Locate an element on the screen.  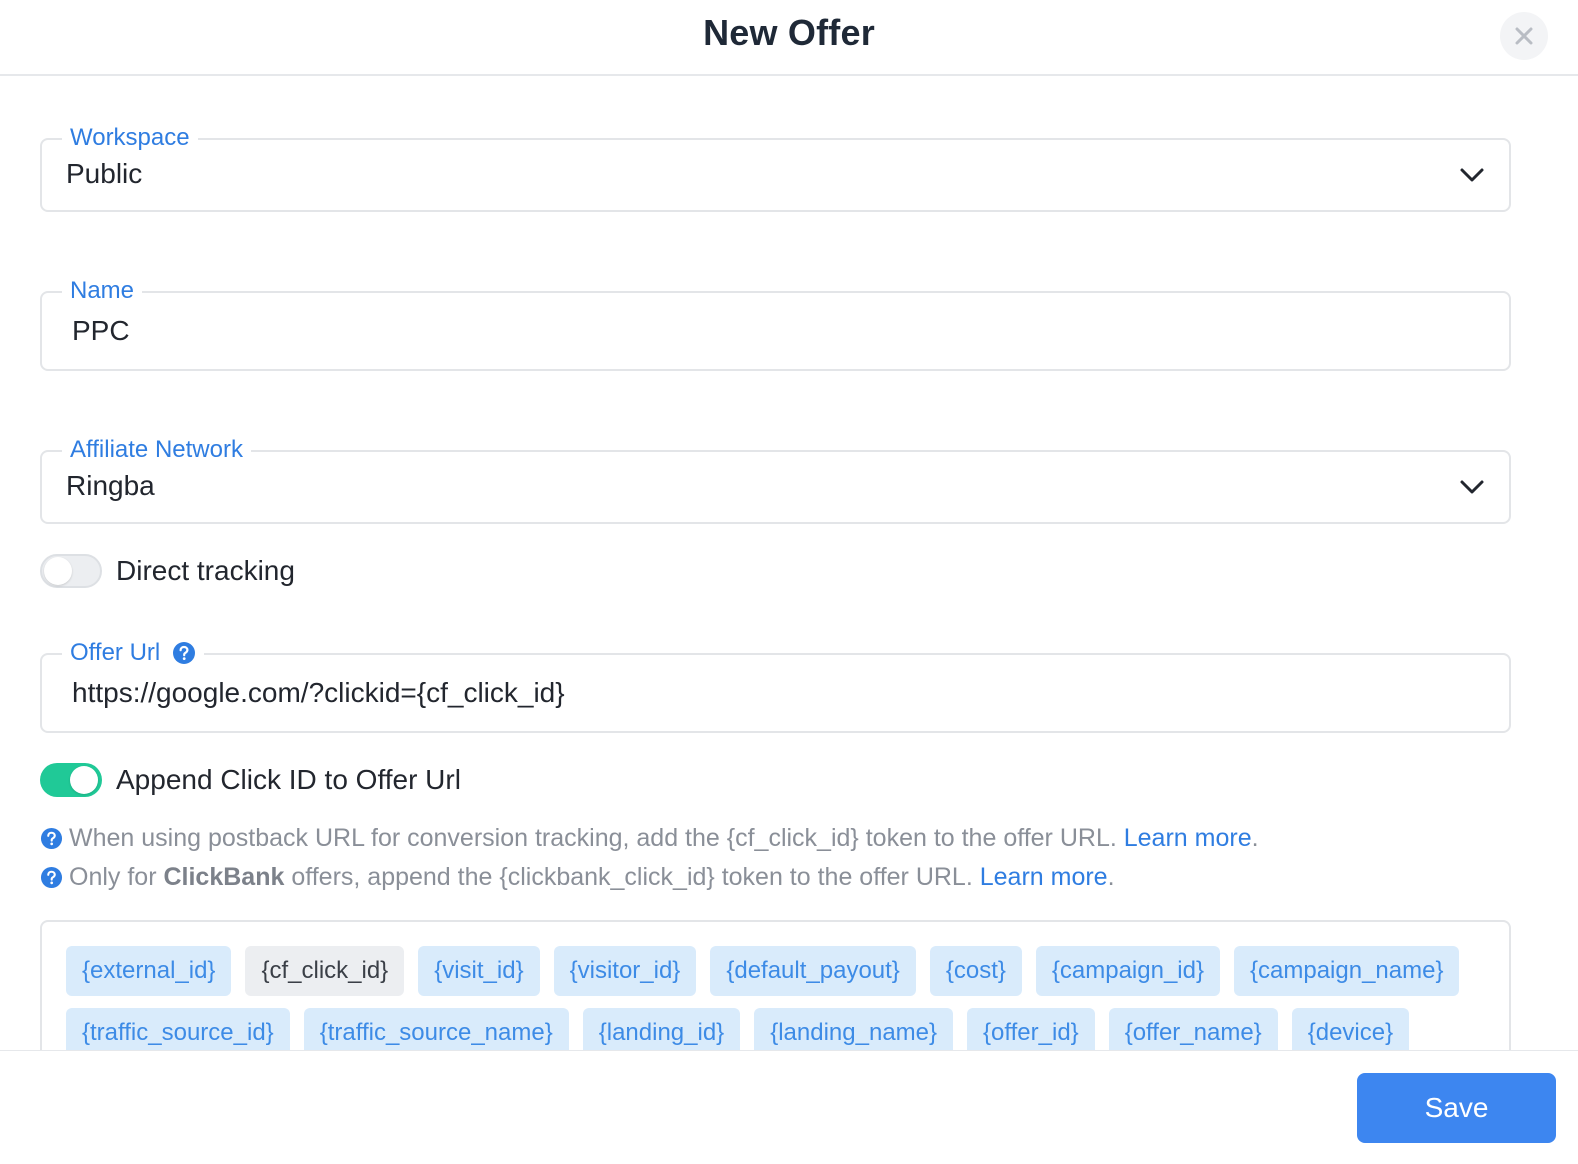
token-chip: {offer_name} is located at coordinates (1193, 1029).